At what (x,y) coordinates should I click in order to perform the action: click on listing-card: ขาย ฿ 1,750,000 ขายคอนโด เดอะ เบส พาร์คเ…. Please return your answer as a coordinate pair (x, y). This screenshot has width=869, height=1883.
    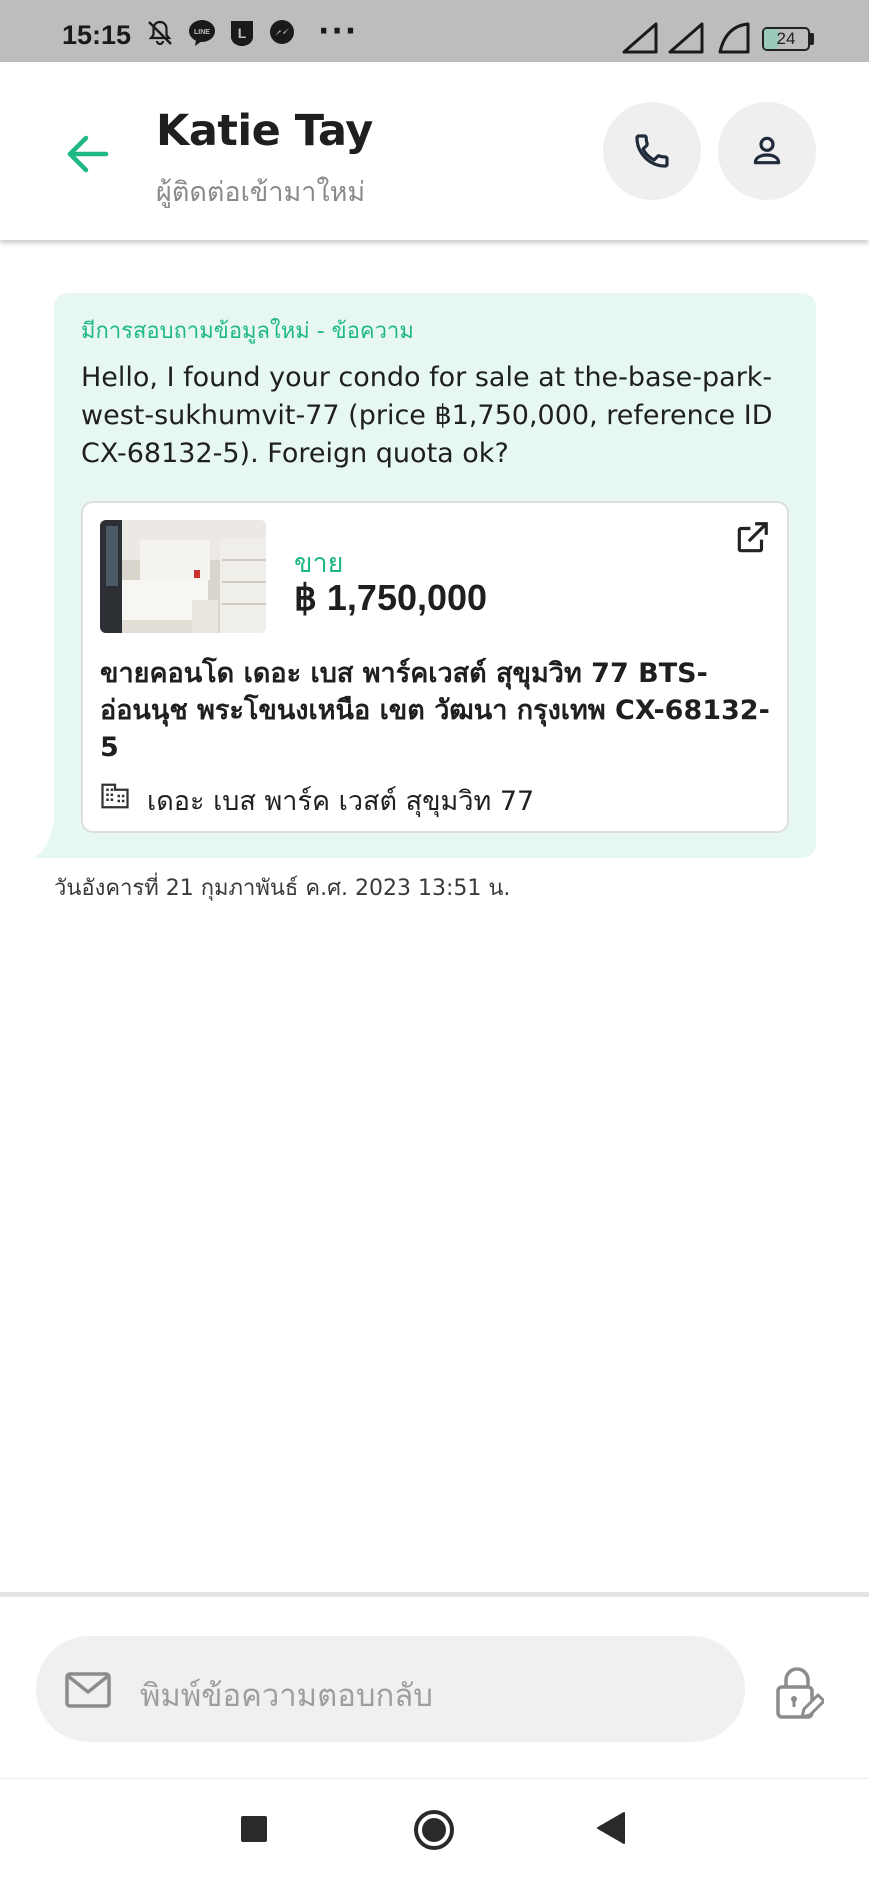
    Looking at the image, I should click on (435, 667).